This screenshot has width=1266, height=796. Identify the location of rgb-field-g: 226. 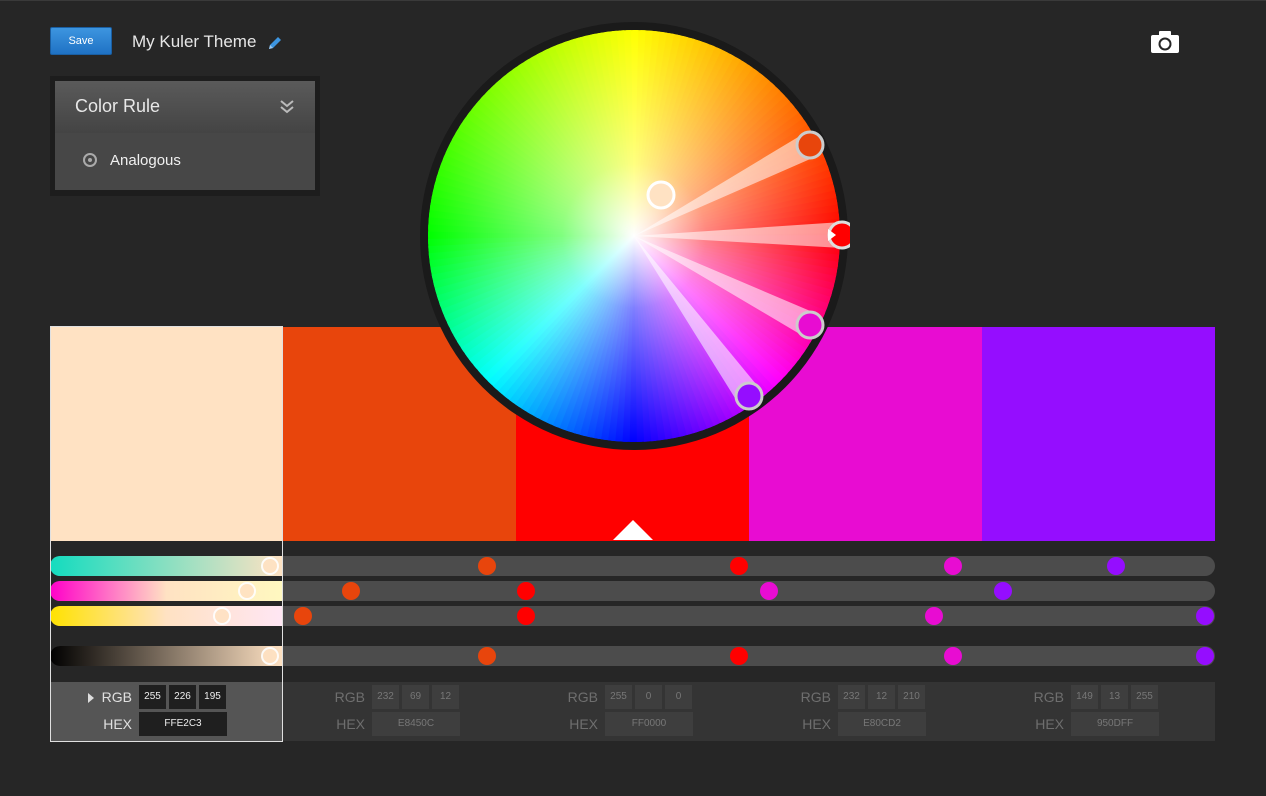
(182, 697).